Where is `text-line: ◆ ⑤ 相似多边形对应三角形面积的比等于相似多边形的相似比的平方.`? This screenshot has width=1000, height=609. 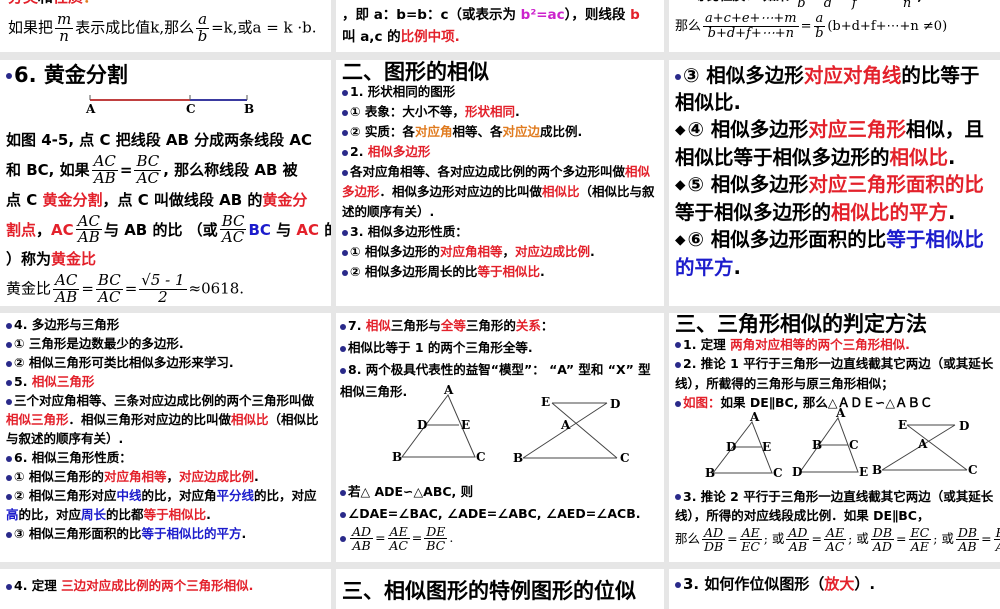 text-line: ◆ ⑤ 相似多边形对应三角形面积的比等于相似多边形的相似比的平方. is located at coordinates (834, 198).